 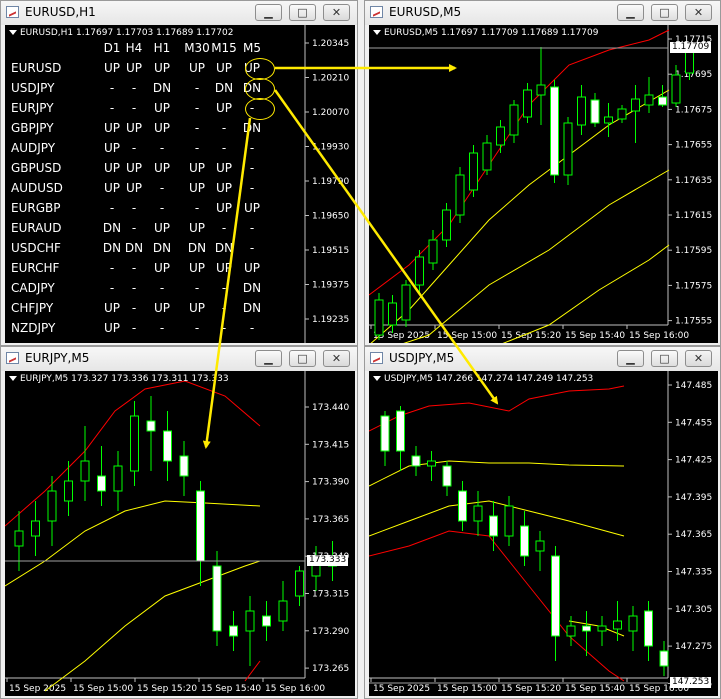 What do you see at coordinates (542, 359) in the screenshot?
I see `titlebar: USDJPY,M5 ▁ □ ✕` at bounding box center [542, 359].